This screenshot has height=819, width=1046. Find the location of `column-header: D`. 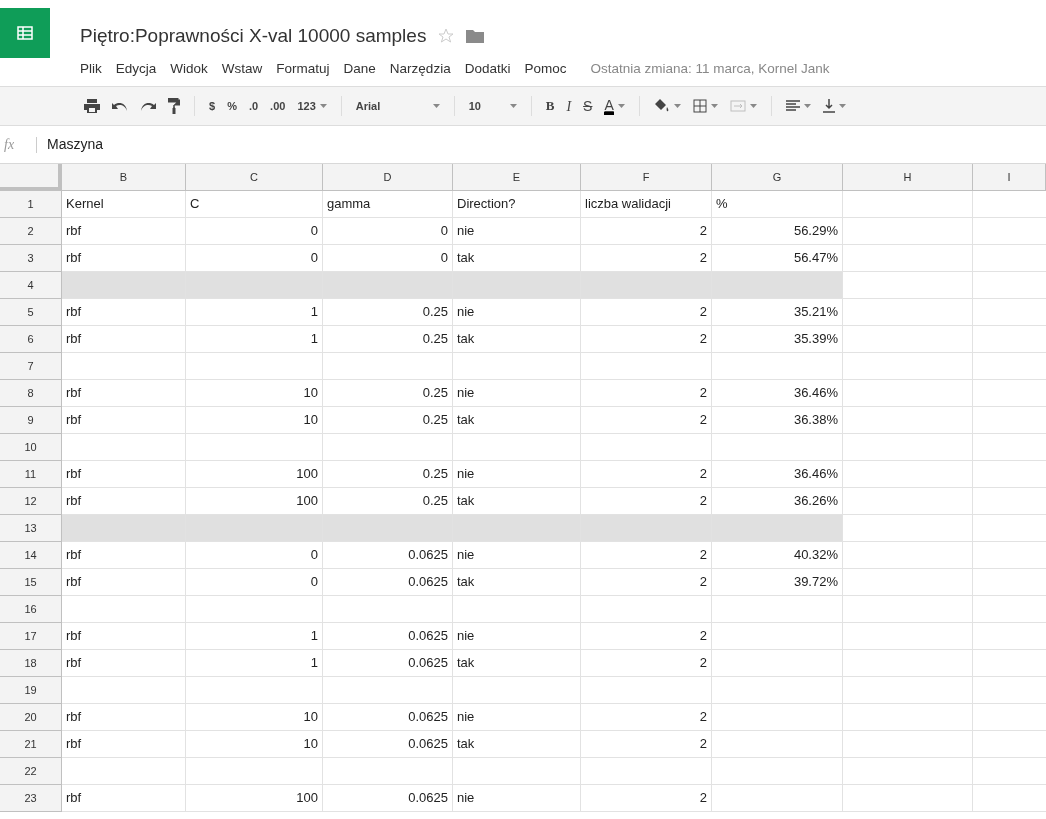

column-header: D is located at coordinates (388, 177).